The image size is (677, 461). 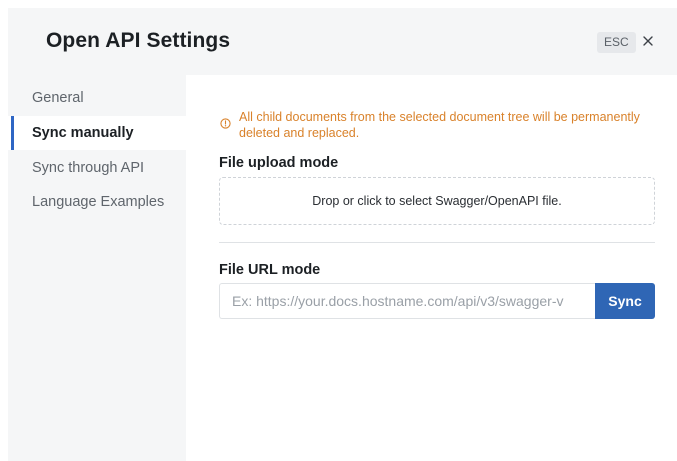 I want to click on swagger-url-input, so click(x=407, y=301).